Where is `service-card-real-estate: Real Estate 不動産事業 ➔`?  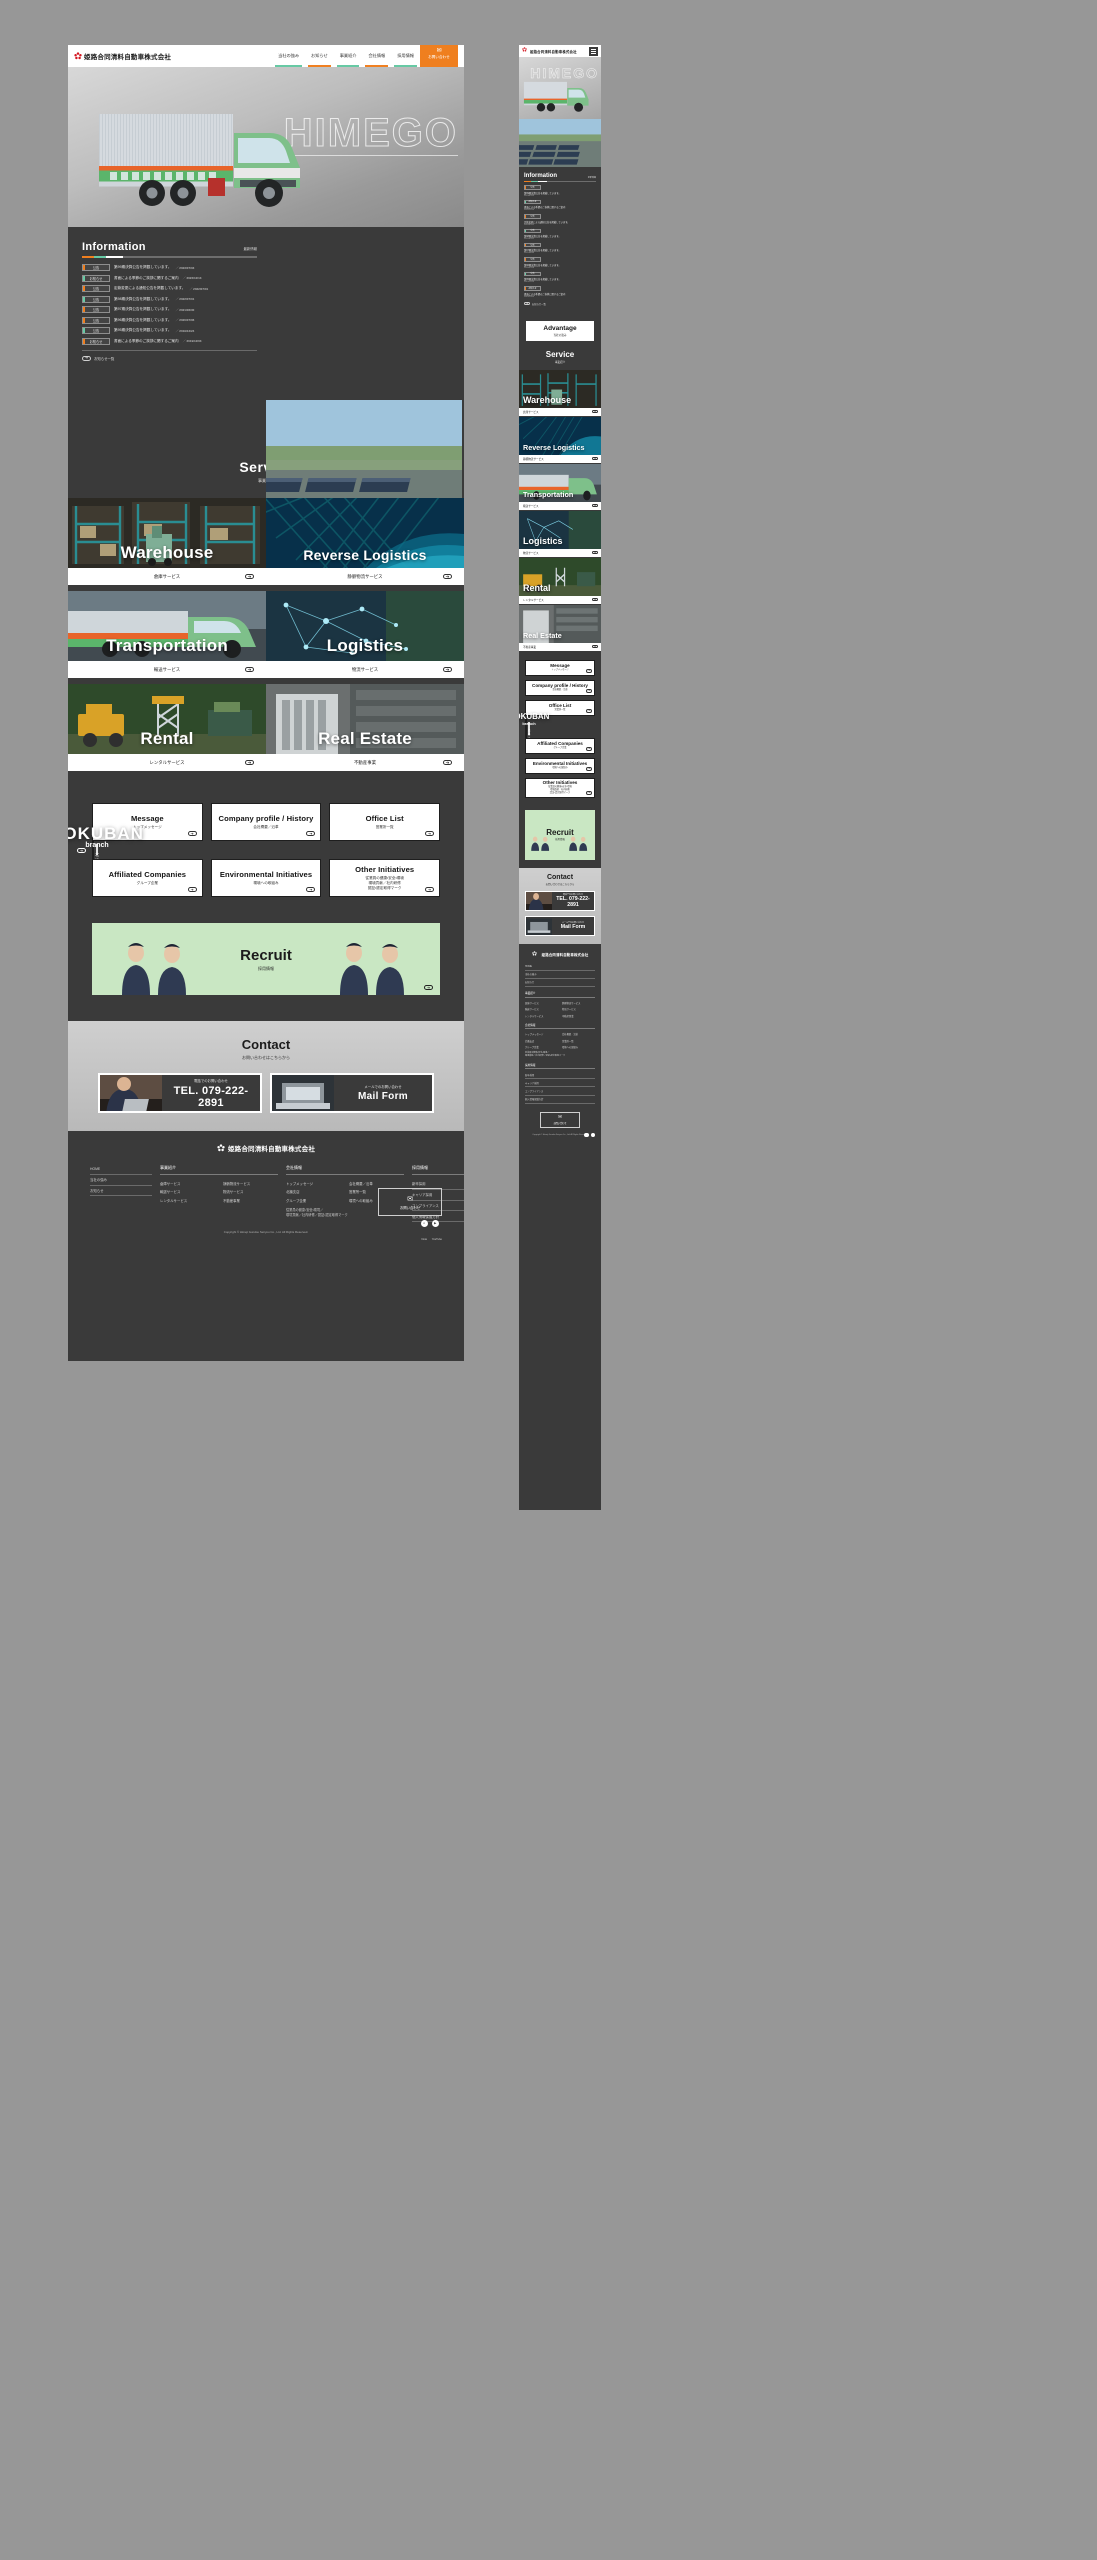
service-card-real-estate: Real Estate 不動産事業 ➔ is located at coordinates (365, 728).